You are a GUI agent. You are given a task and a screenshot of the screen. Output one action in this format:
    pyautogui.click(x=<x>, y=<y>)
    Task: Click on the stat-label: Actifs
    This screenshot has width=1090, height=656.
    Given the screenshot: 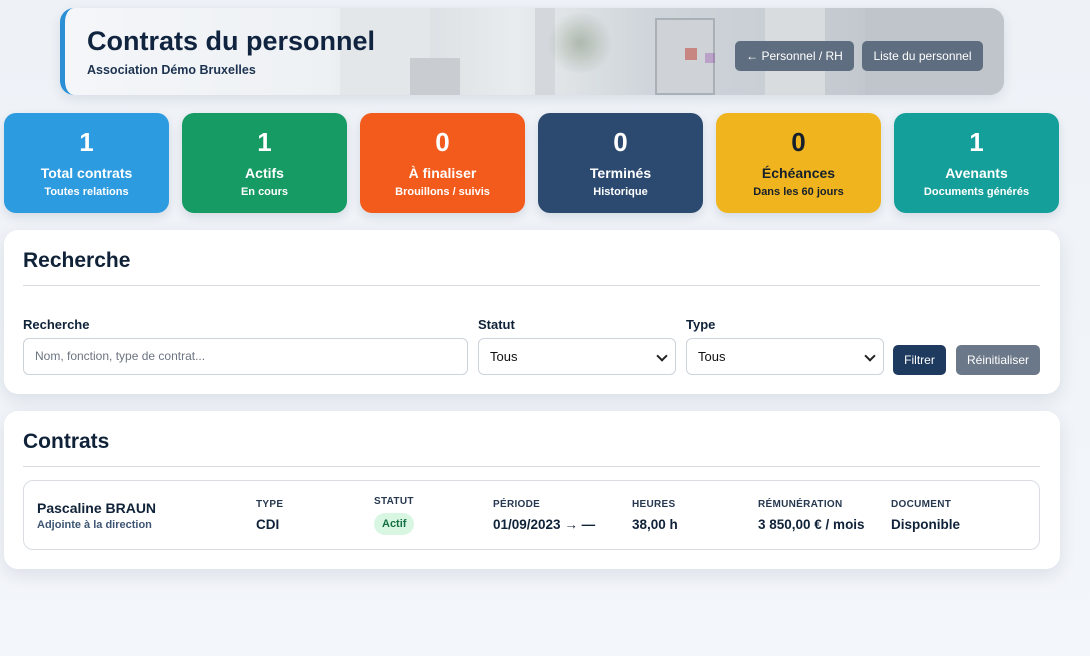 What is the action you would take?
    pyautogui.click(x=264, y=173)
    